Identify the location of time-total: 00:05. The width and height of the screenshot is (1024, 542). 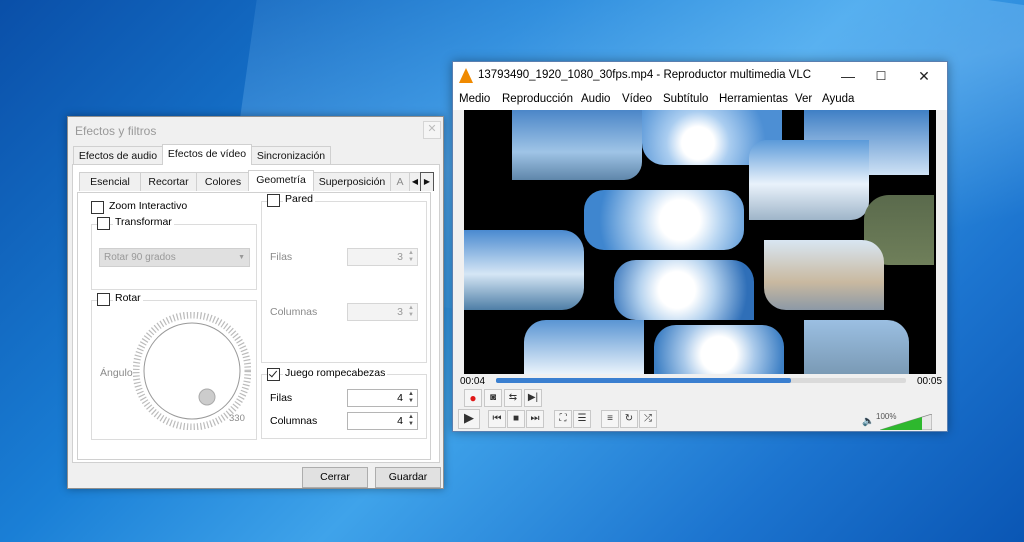
(930, 381).